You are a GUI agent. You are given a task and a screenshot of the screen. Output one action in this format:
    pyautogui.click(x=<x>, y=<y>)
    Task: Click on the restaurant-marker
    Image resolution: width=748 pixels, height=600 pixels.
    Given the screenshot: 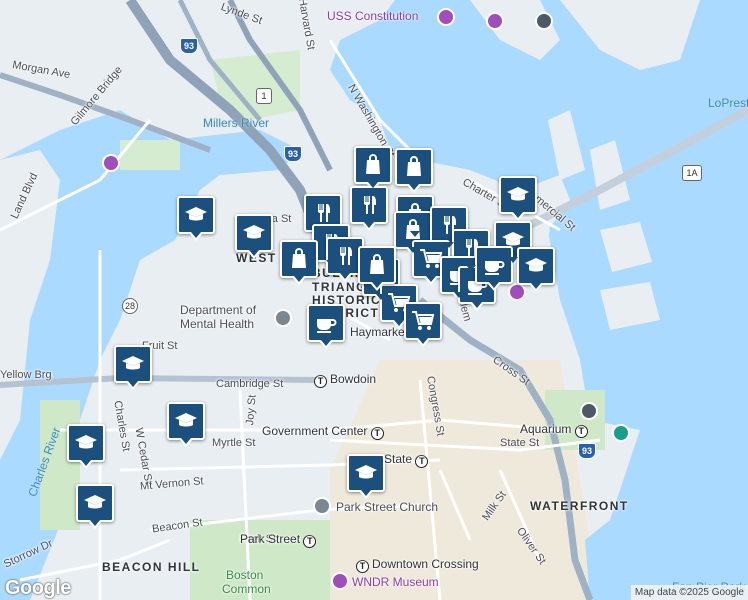 What is the action you would take?
    pyautogui.click(x=369, y=208)
    